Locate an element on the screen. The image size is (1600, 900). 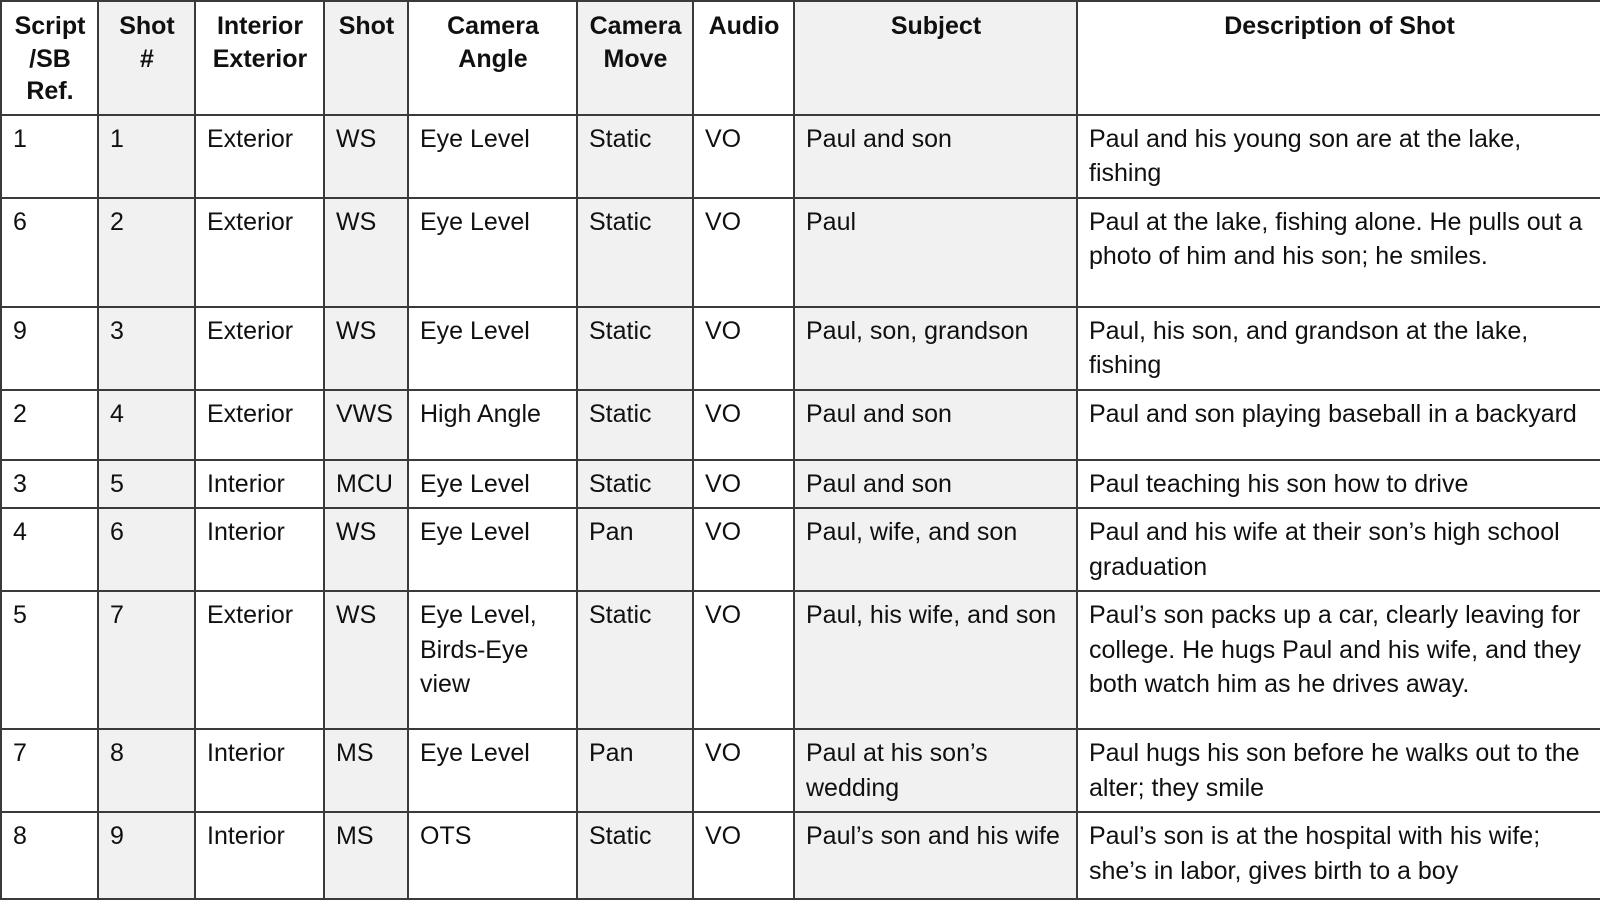
cell-subject: Paul and son is located at coordinates (935, 424).